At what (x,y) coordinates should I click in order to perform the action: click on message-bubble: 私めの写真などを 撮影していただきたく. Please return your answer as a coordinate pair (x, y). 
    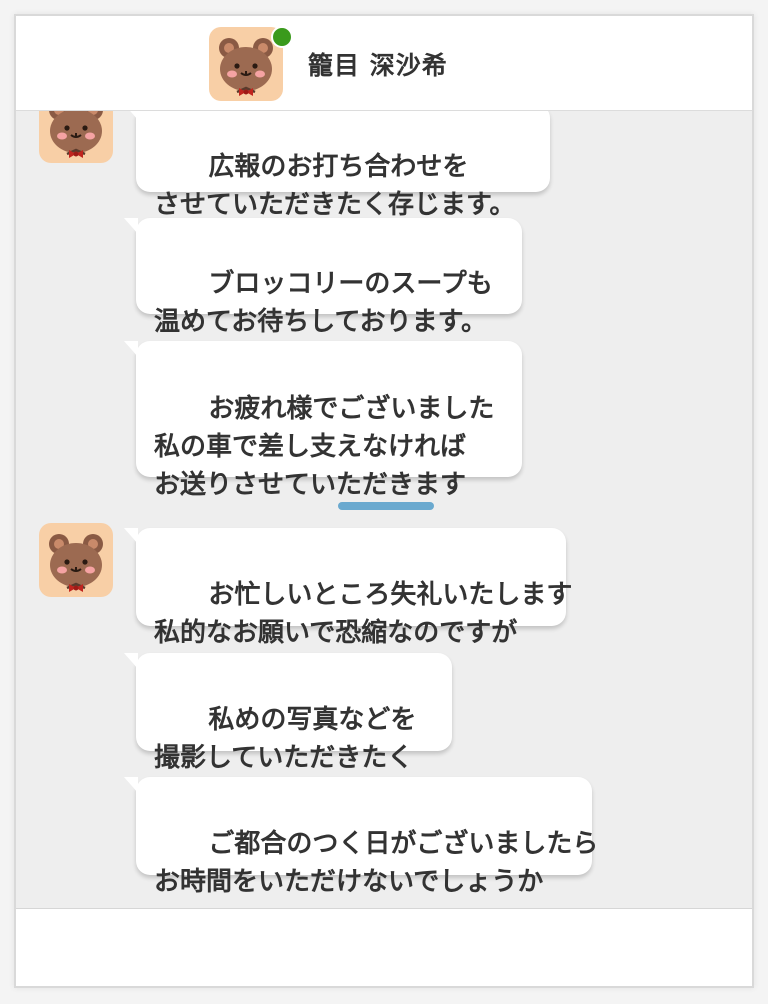
    Looking at the image, I should click on (288, 713).